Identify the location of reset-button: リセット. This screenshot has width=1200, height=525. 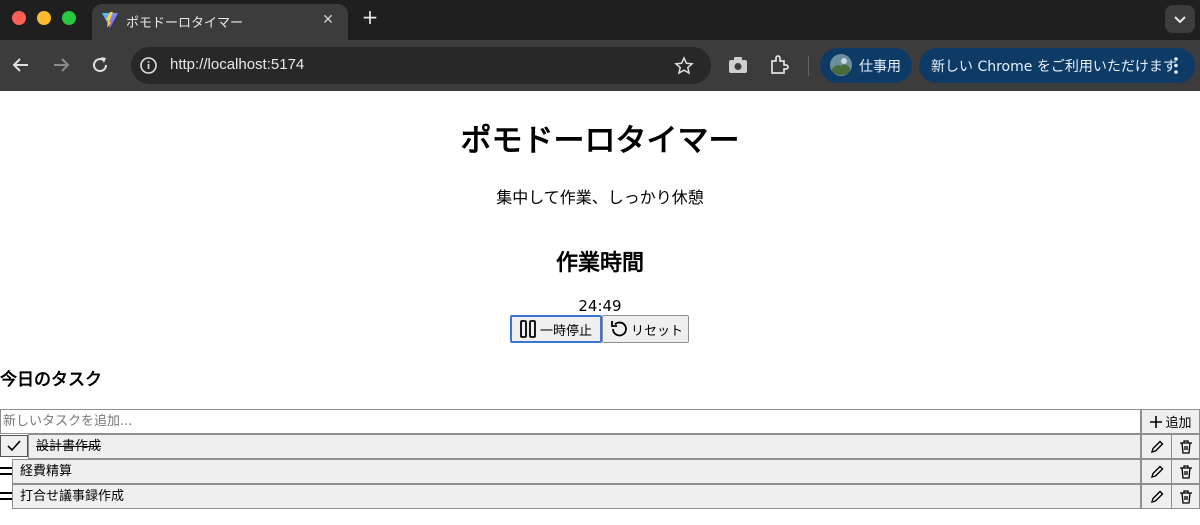
(645, 329).